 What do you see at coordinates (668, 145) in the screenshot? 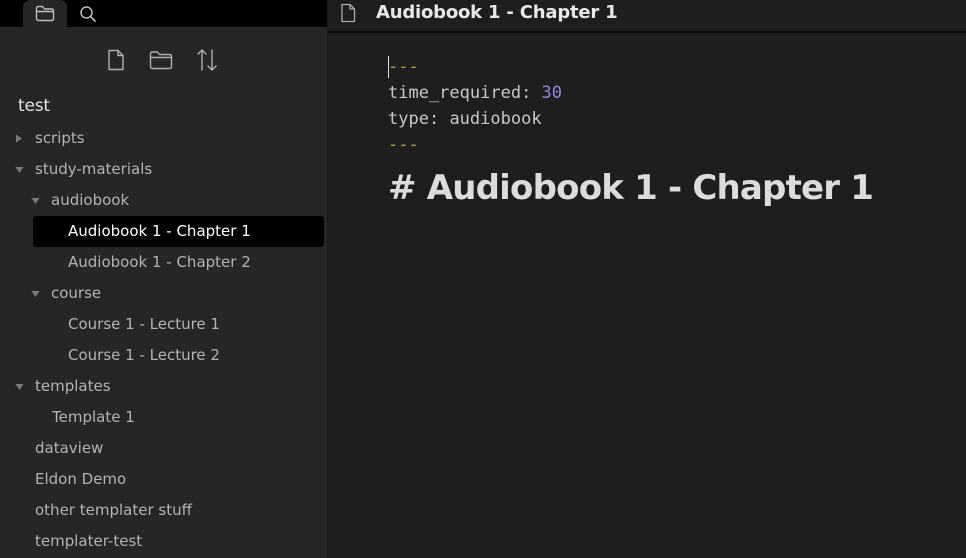
I see `frontmatter-close-line: ---` at bounding box center [668, 145].